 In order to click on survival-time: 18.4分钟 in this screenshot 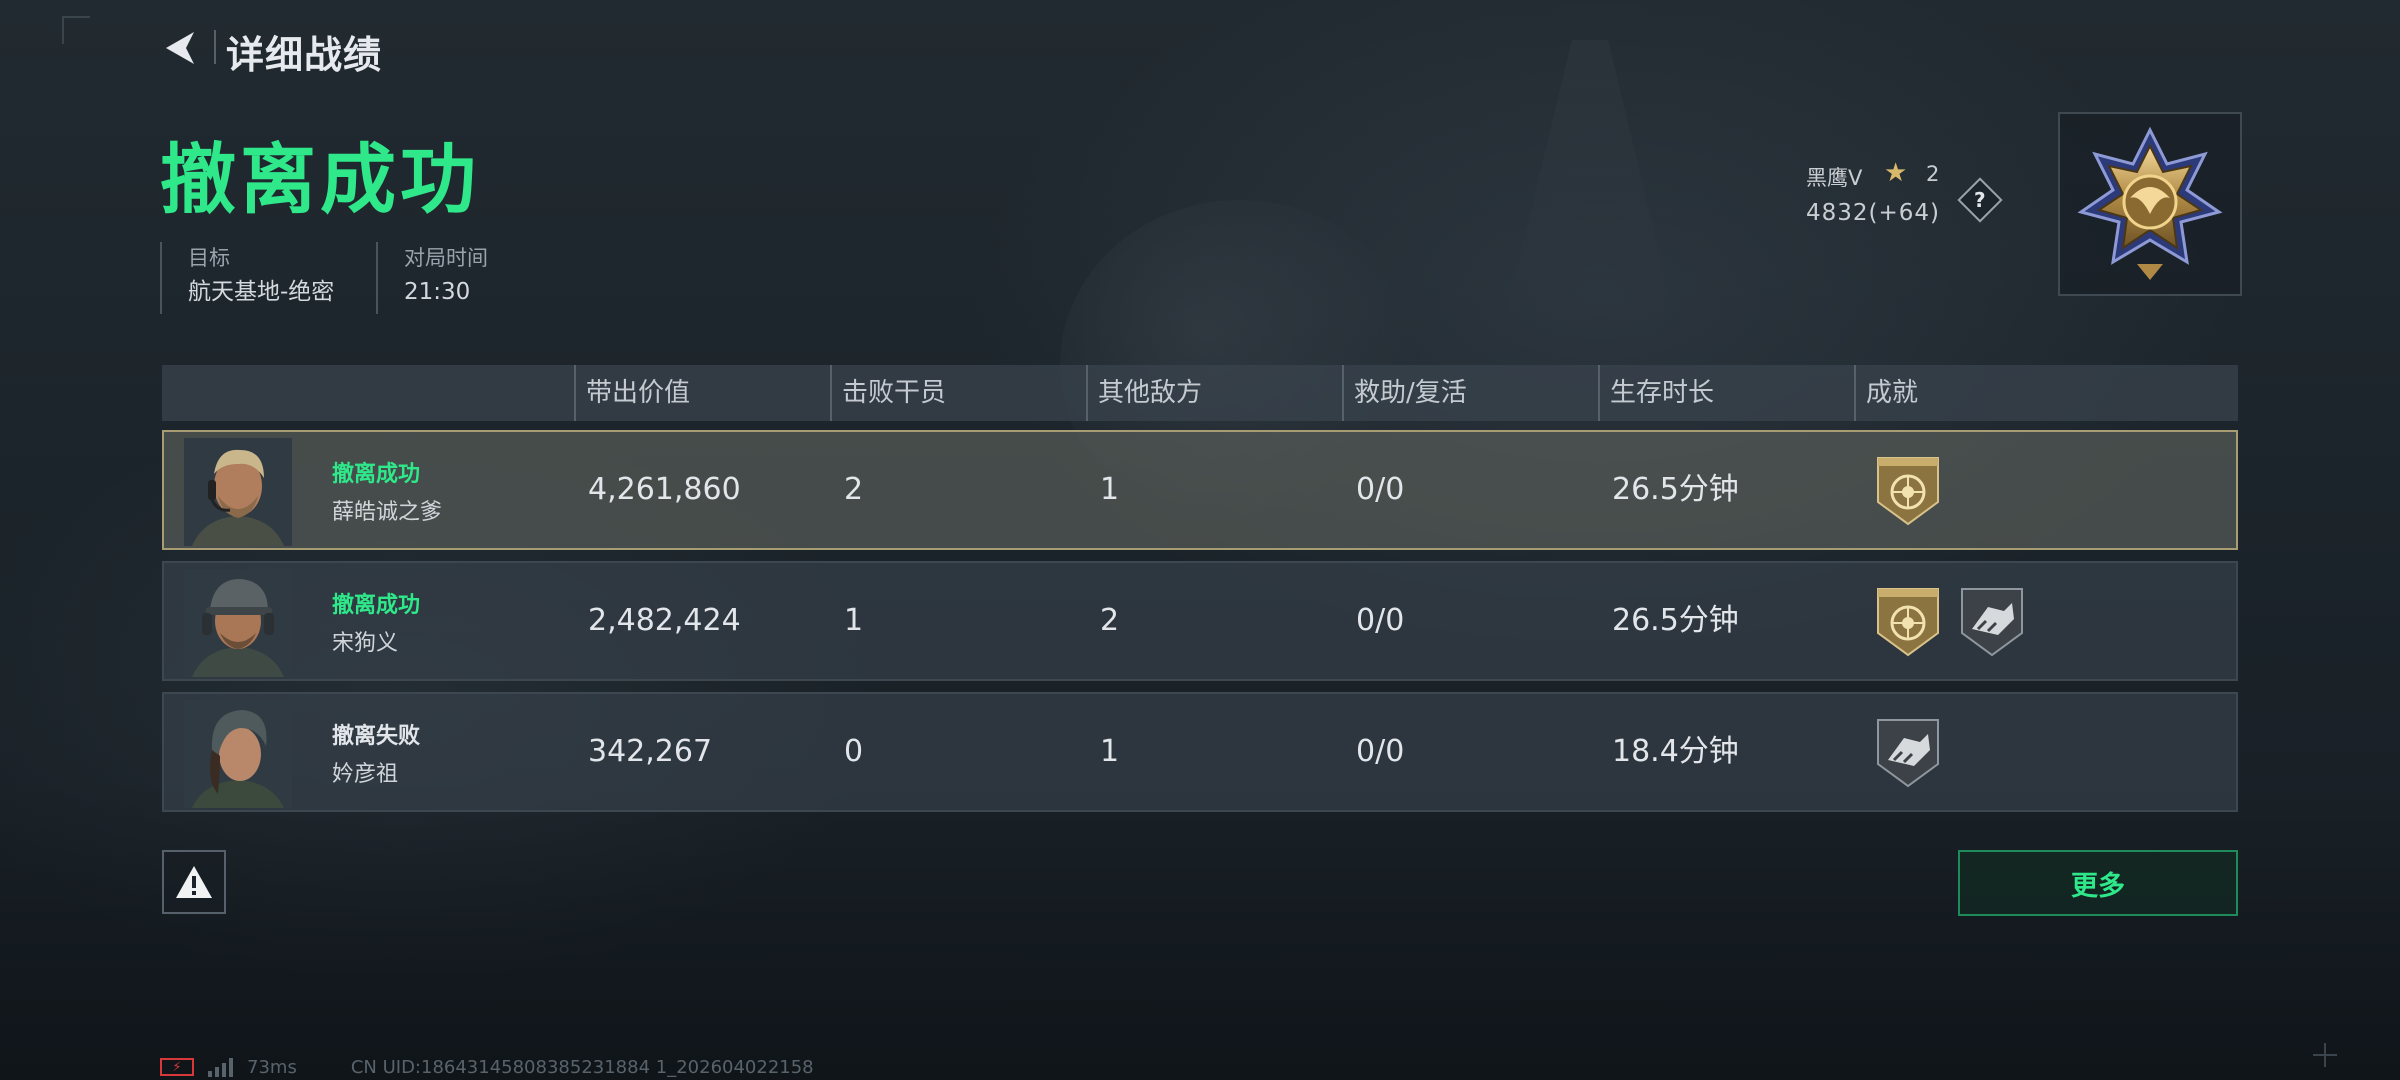, I will do `click(1675, 751)`.